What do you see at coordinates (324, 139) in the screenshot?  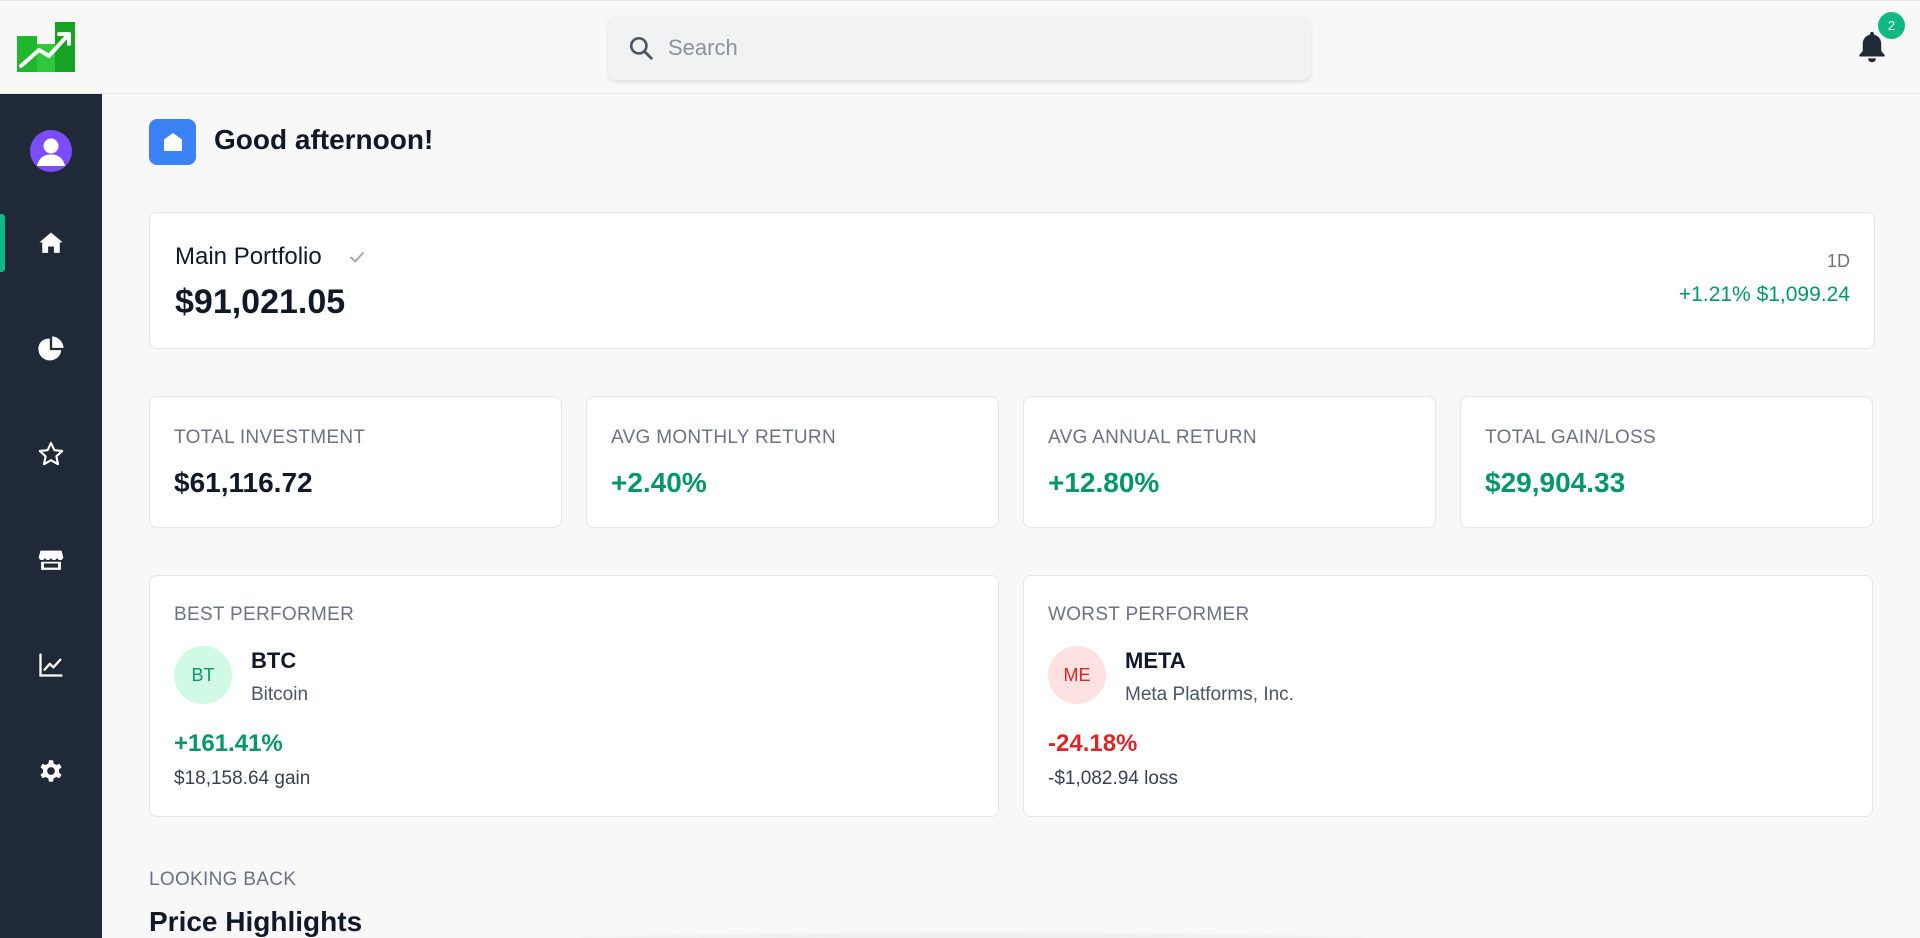 I see `greeting-title: Good afternoon!` at bounding box center [324, 139].